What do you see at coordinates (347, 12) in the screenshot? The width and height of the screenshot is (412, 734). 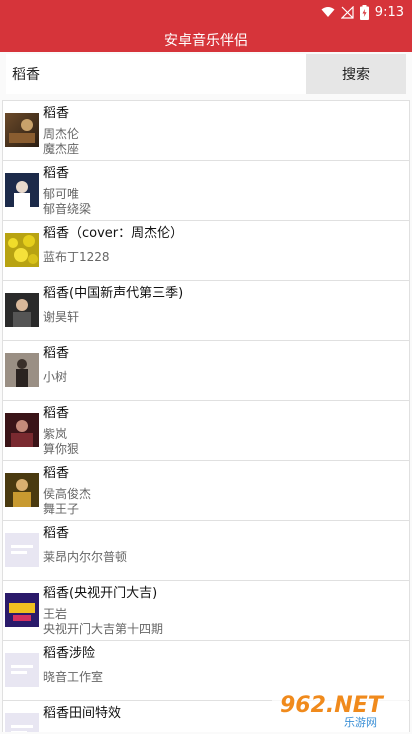 I see `no-signal-icon` at bounding box center [347, 12].